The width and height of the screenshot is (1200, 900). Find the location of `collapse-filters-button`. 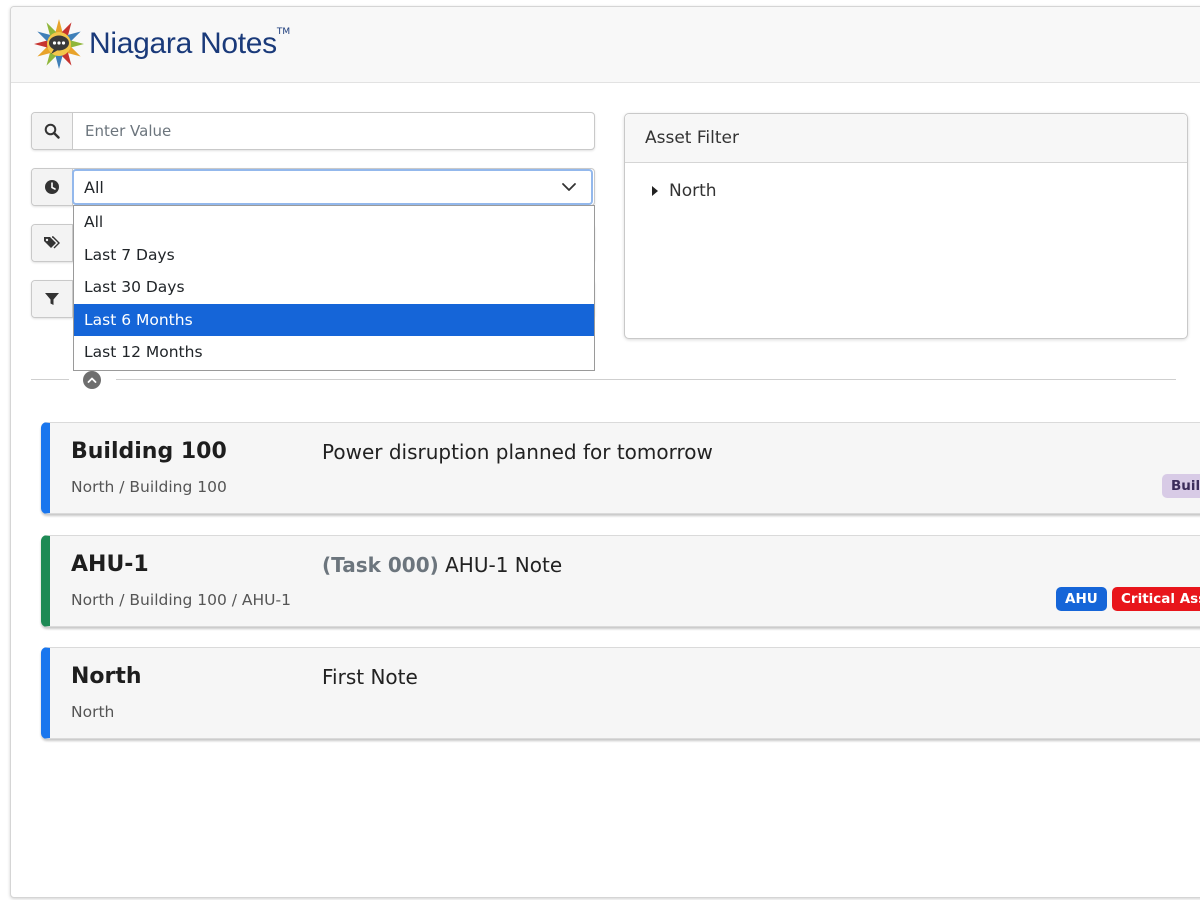

collapse-filters-button is located at coordinates (92, 380).